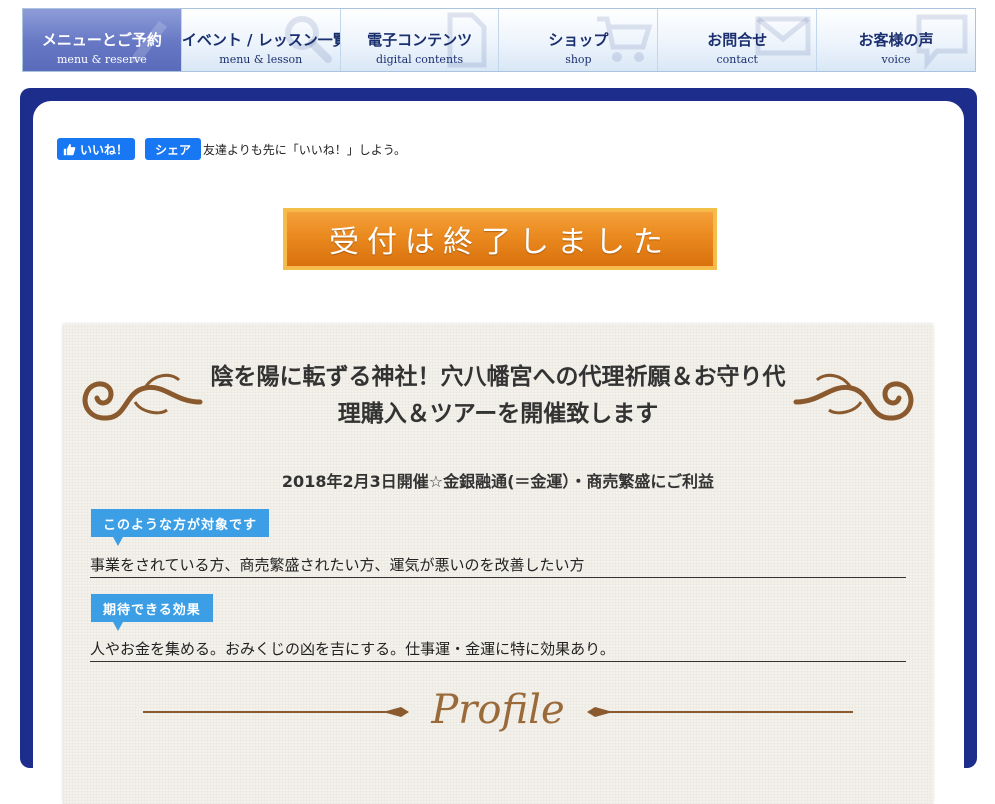 This screenshot has height=804, width=995. What do you see at coordinates (737, 59) in the screenshot?
I see `nav-label-en: contact` at bounding box center [737, 59].